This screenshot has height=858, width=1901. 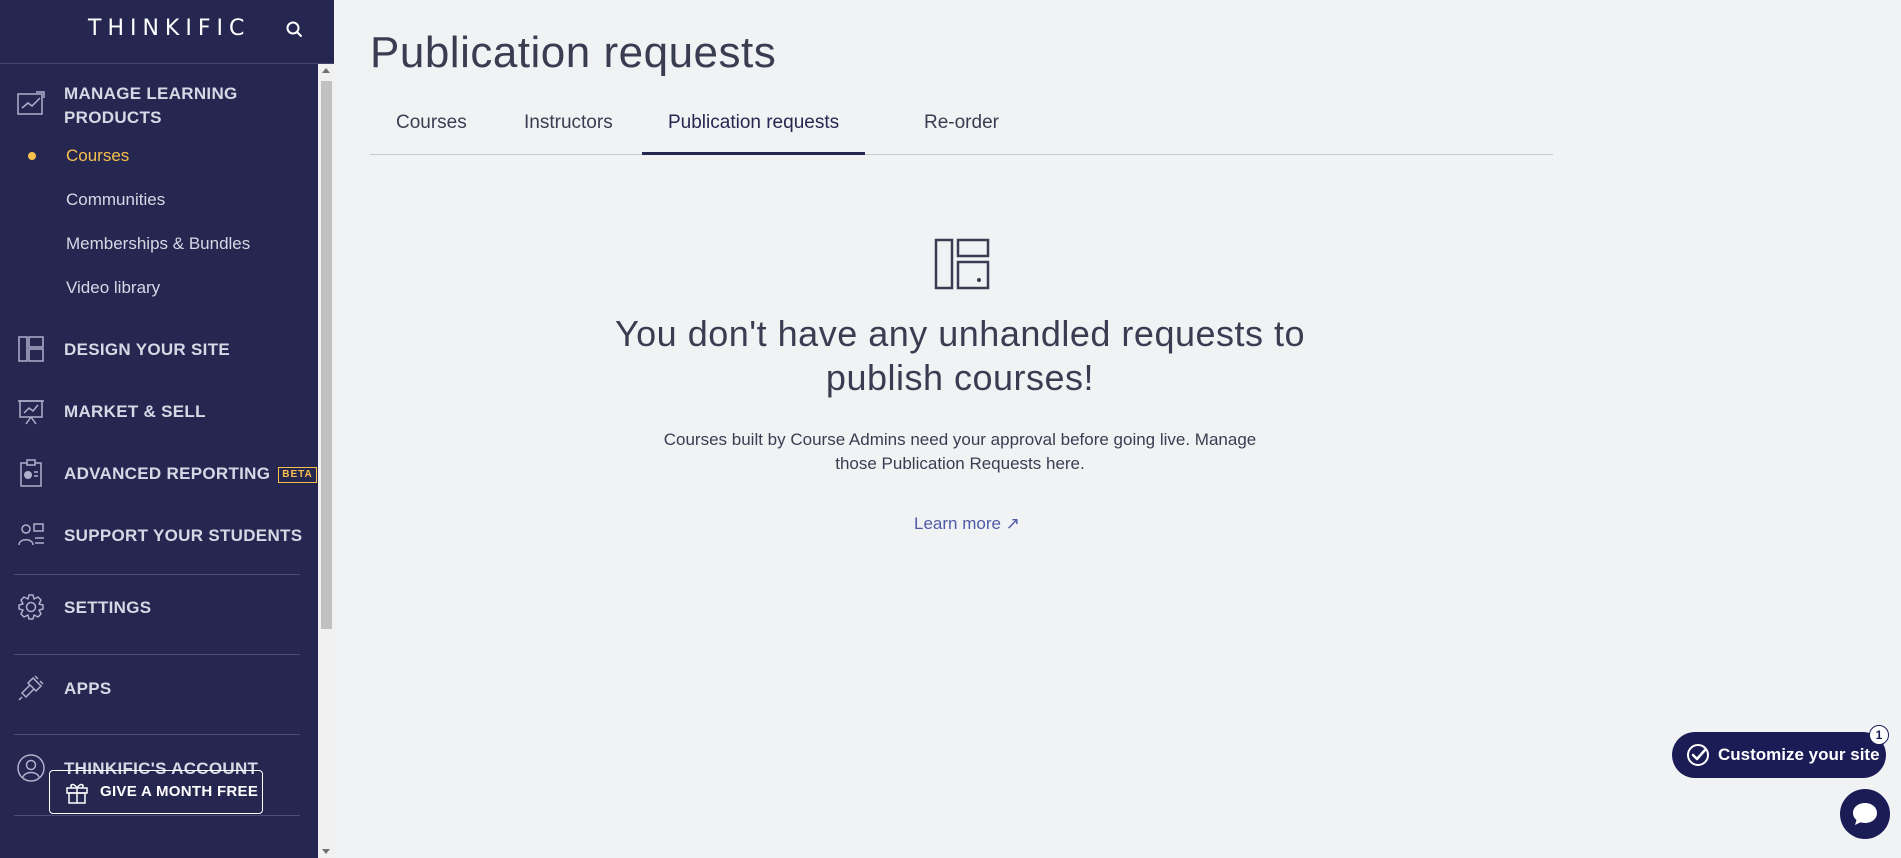 I want to click on tab-publication-requests: Publication requests, so click(x=754, y=127).